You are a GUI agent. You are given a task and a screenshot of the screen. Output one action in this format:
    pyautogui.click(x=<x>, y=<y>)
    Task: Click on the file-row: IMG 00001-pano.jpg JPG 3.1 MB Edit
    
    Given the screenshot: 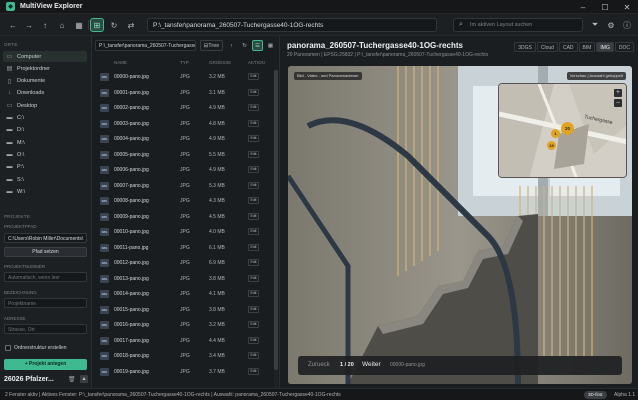 What is the action you would take?
    pyautogui.click(x=182, y=93)
    